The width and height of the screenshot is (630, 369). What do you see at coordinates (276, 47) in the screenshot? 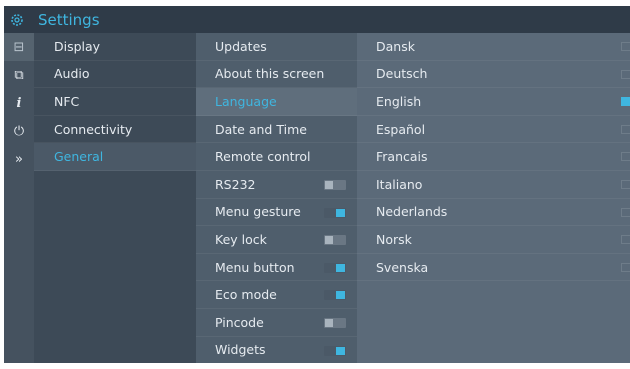
I see `general-item-updates: Updates` at bounding box center [276, 47].